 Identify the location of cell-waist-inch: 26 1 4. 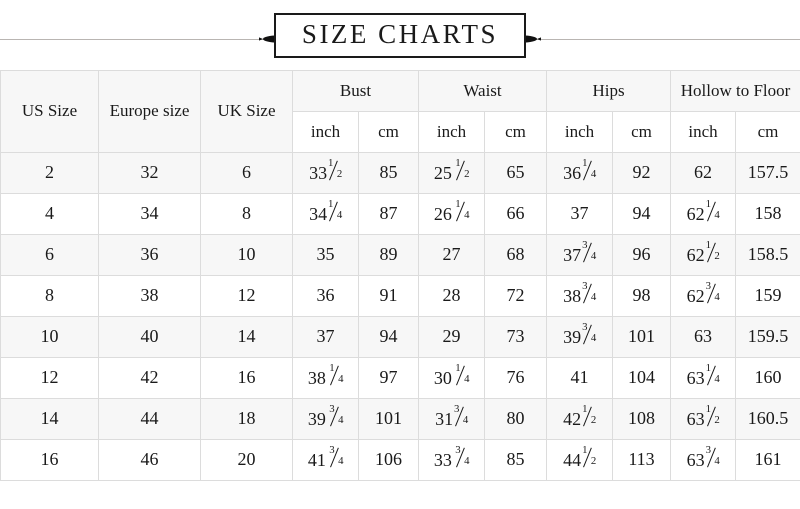
(451, 214).